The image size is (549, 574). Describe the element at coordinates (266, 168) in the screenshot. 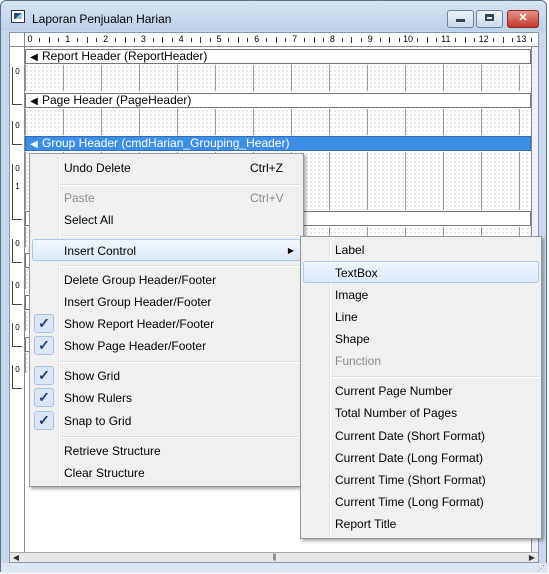

I see `menu-item-shortcut: Ctrl+Z` at that location.